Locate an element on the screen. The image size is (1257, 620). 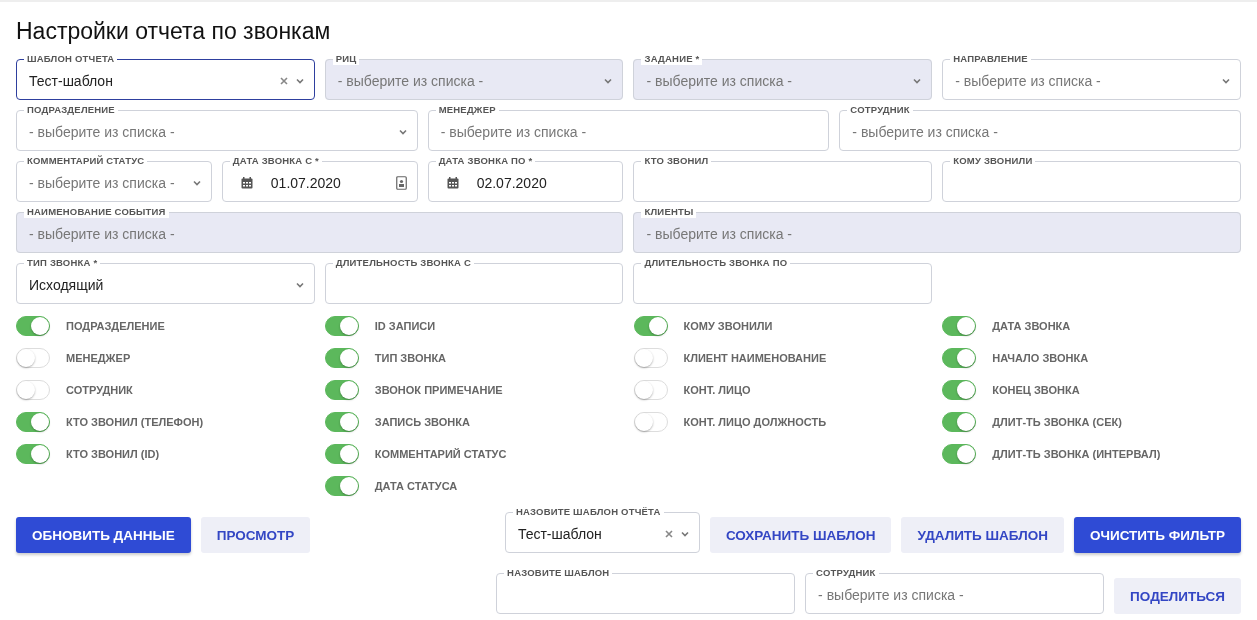
select-field: НАПРАВЛЕНИЕ - выберите из списка - is located at coordinates (1091, 76).